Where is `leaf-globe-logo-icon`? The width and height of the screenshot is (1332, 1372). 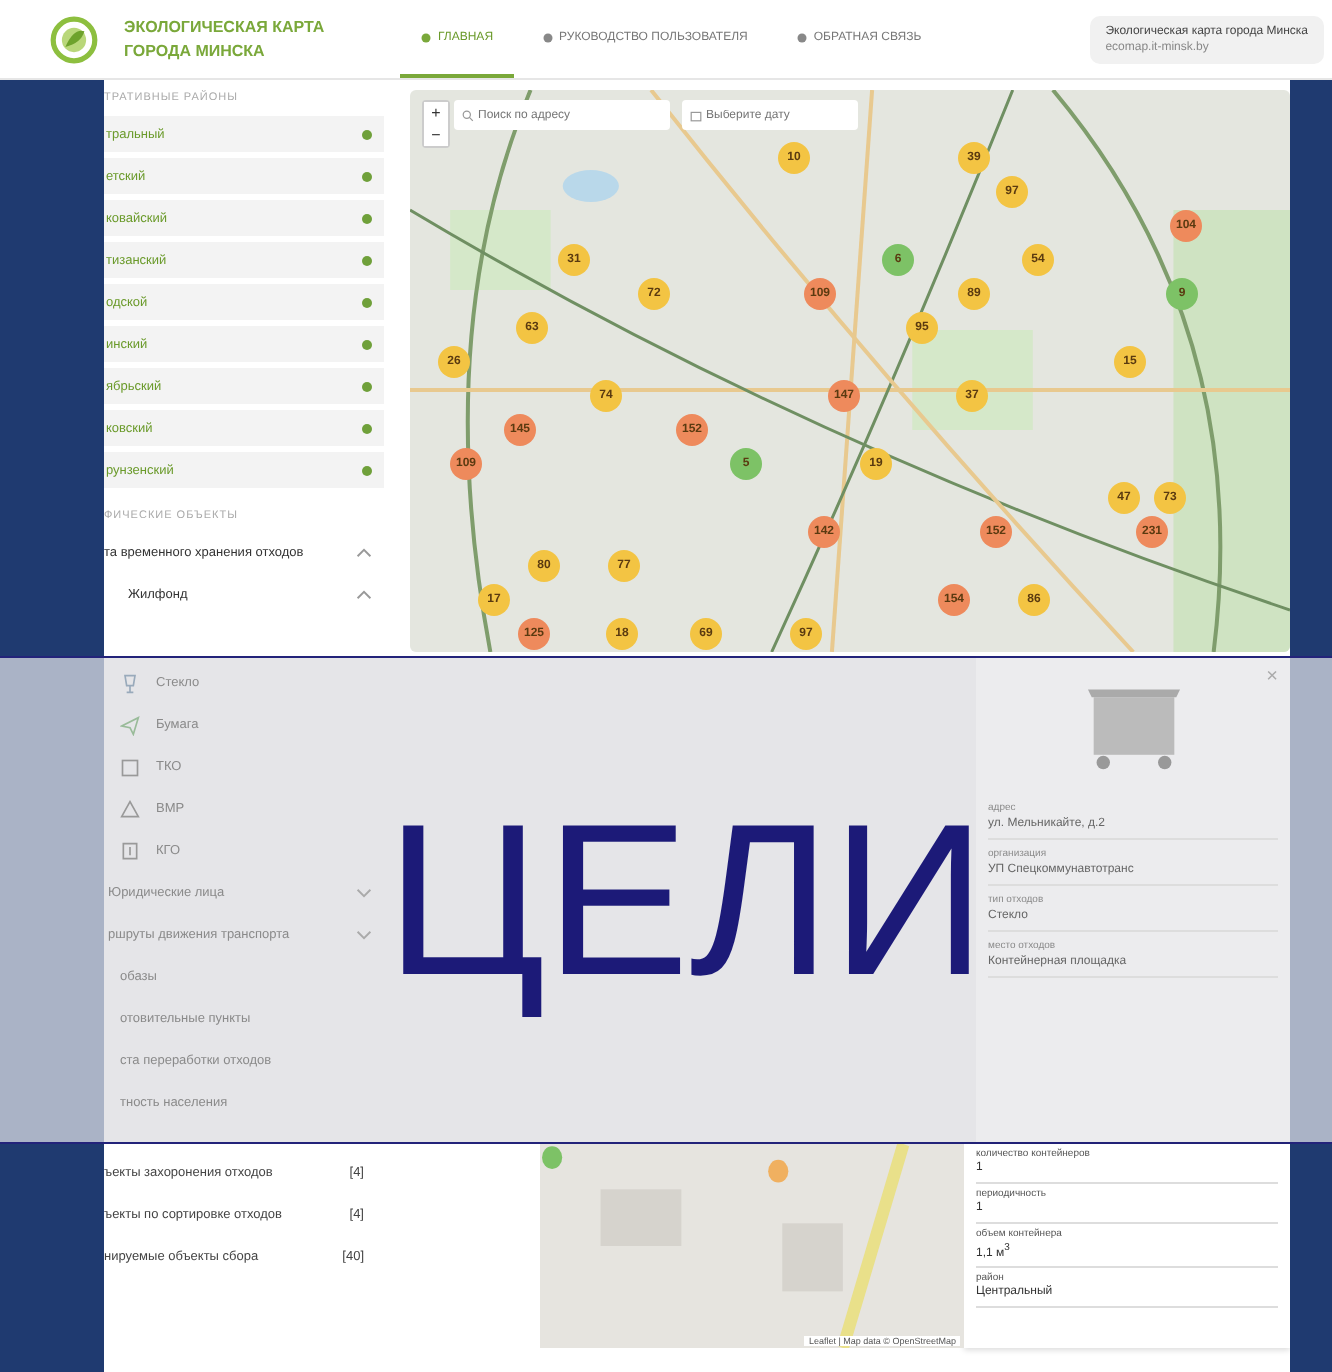 leaf-globe-logo-icon is located at coordinates (74, 39).